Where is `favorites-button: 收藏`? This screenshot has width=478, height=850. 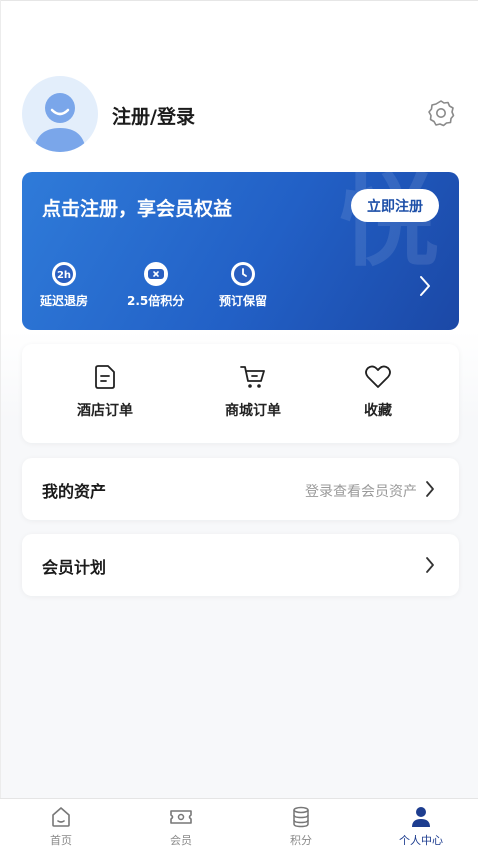
favorites-button: 收藏 is located at coordinates (378, 392).